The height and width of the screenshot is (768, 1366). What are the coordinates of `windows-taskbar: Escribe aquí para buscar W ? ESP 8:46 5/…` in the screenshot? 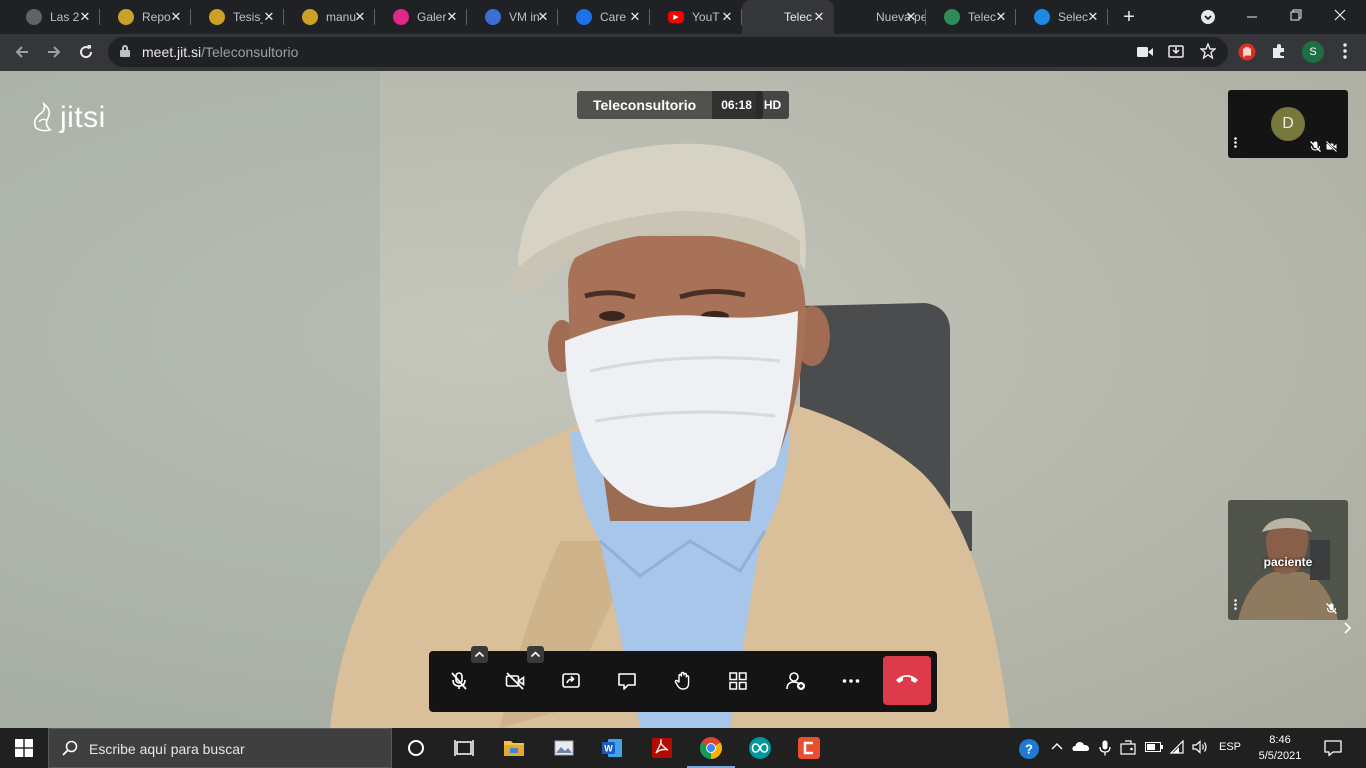 It's located at (683, 748).